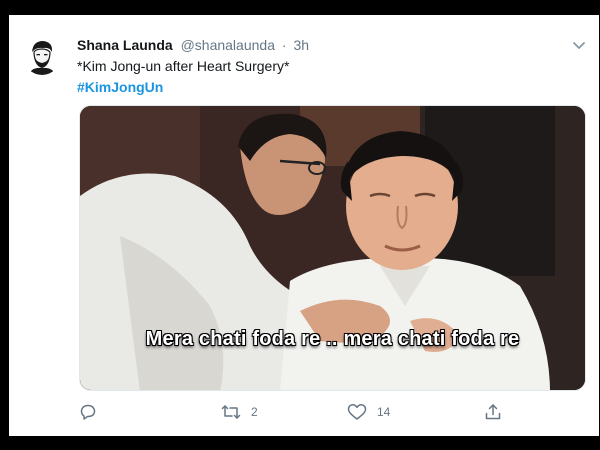  I want to click on avatar, so click(42, 56).